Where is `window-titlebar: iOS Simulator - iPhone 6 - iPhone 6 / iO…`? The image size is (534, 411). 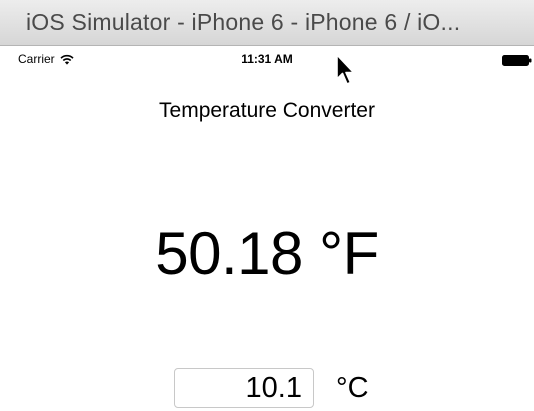
window-titlebar: iOS Simulator - iPhone 6 - iPhone 6 / iO… is located at coordinates (267, 23).